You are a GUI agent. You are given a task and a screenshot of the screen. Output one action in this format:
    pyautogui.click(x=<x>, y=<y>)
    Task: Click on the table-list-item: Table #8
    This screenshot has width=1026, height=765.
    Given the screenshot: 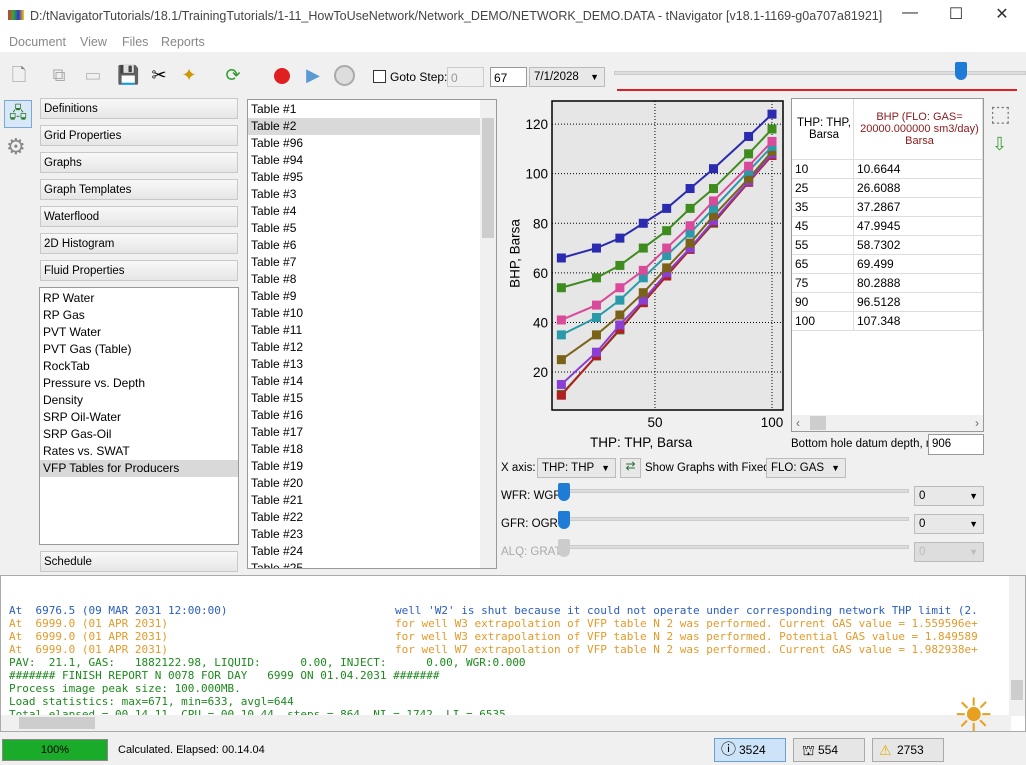 What is the action you would take?
    pyautogui.click(x=364, y=279)
    